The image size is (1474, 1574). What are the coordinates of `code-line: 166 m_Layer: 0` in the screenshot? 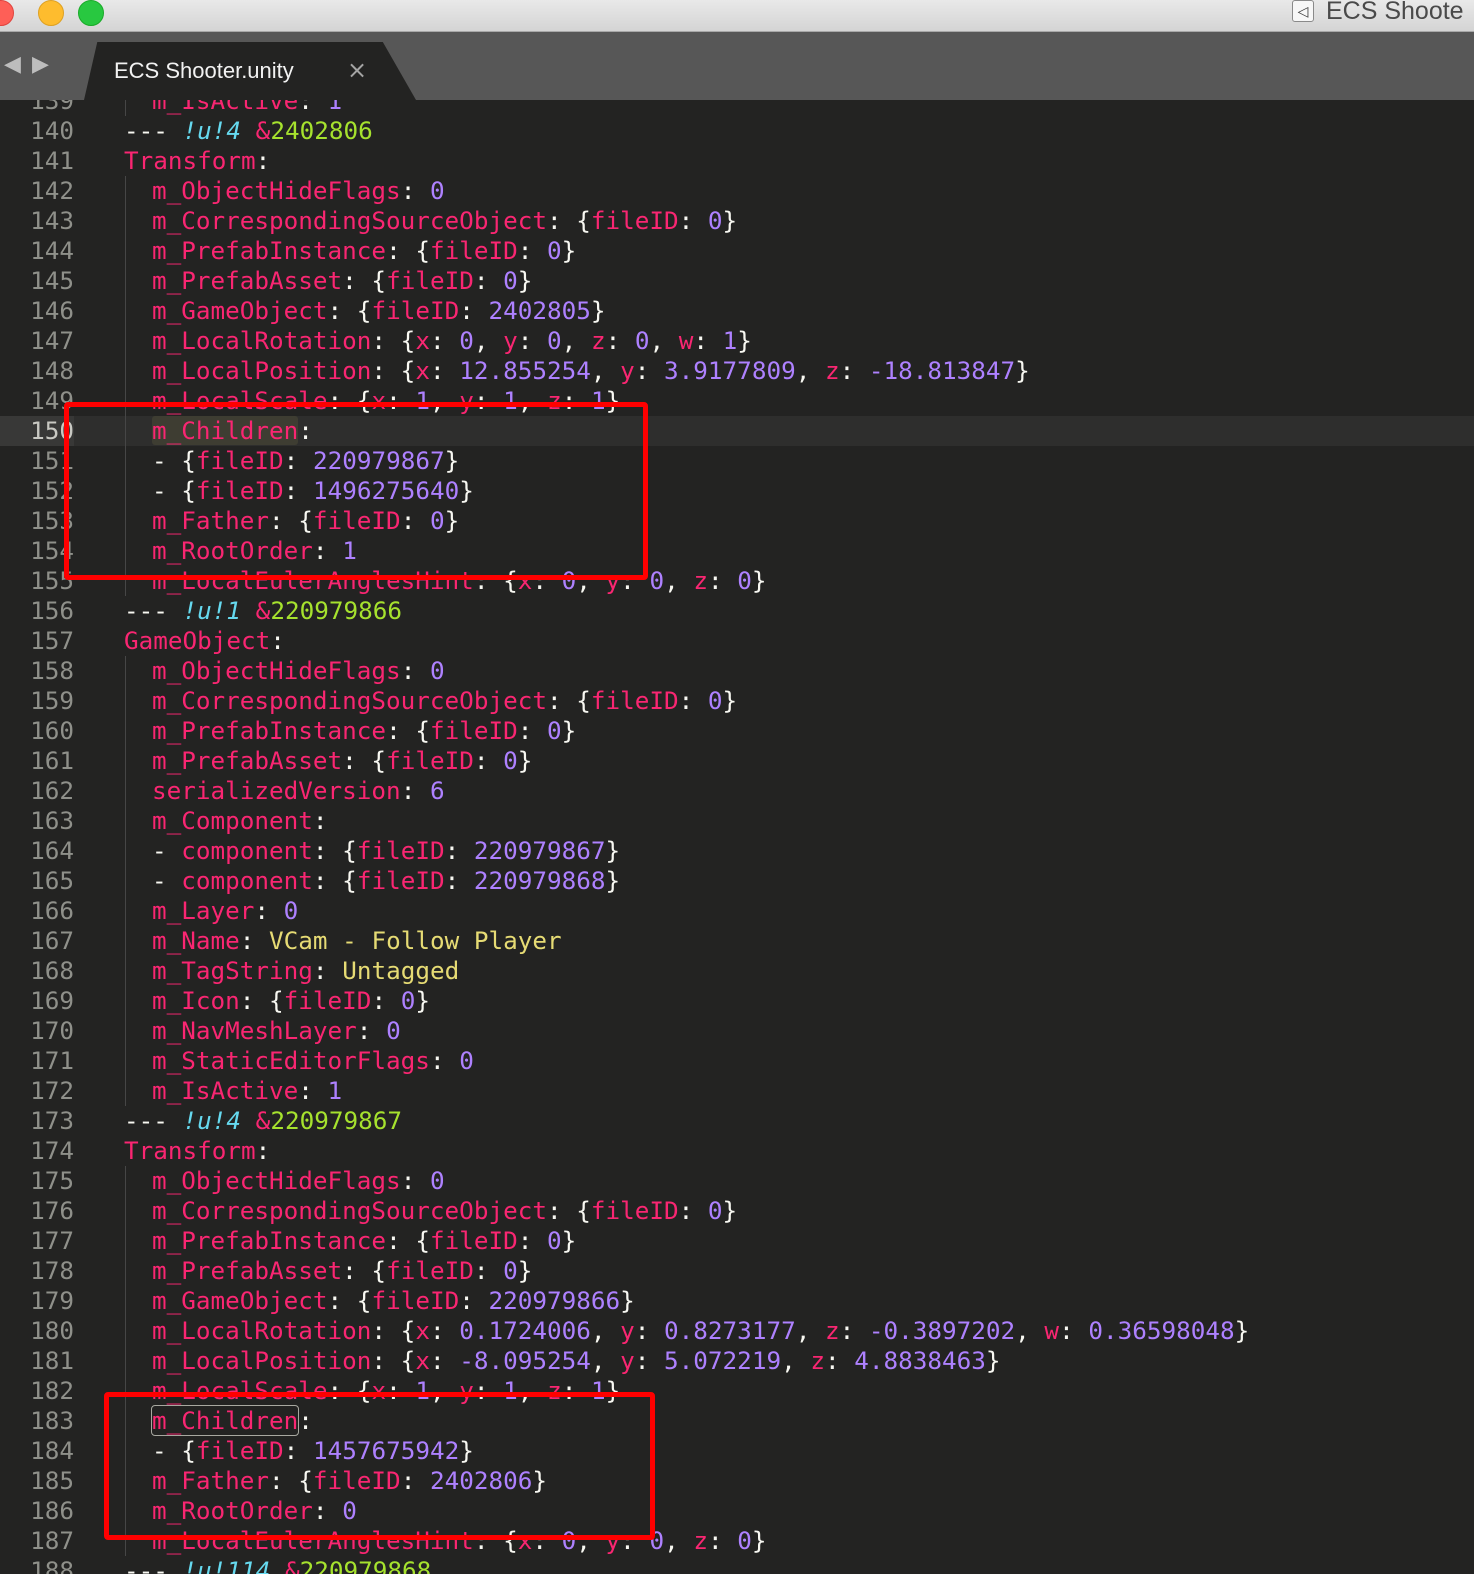 It's located at (737, 911).